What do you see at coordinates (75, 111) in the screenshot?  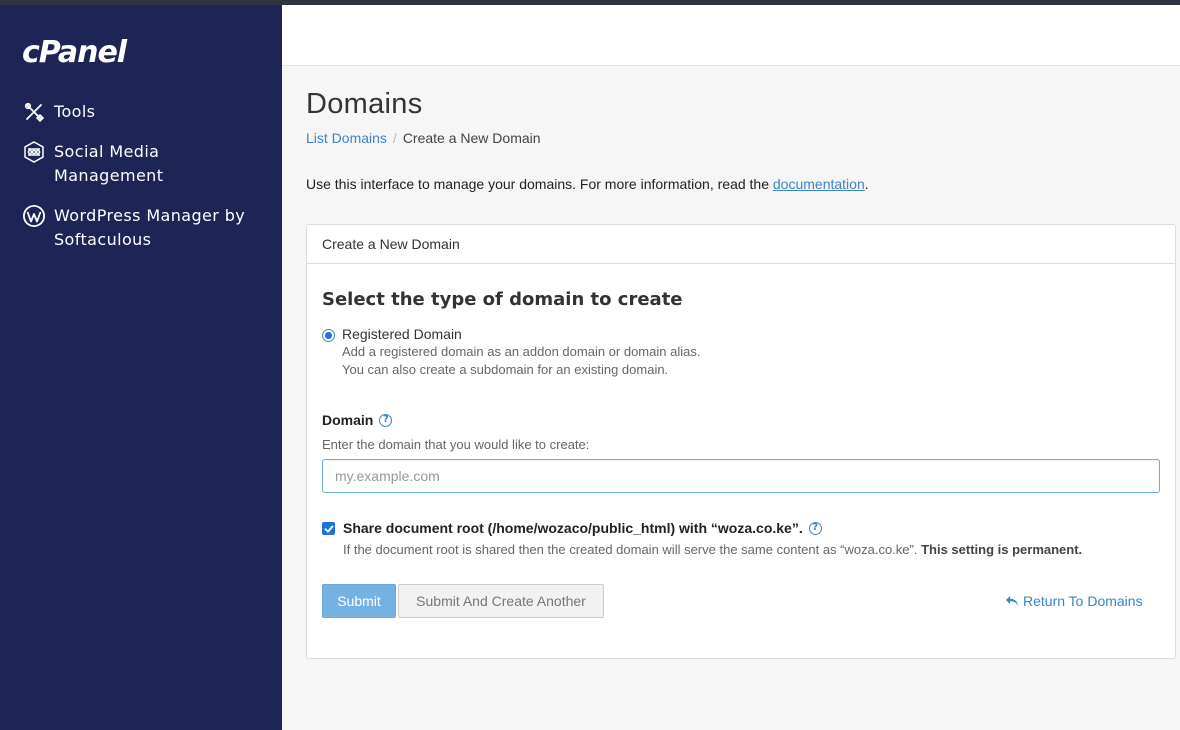 I see `sidebar-item-label: Tools` at bounding box center [75, 111].